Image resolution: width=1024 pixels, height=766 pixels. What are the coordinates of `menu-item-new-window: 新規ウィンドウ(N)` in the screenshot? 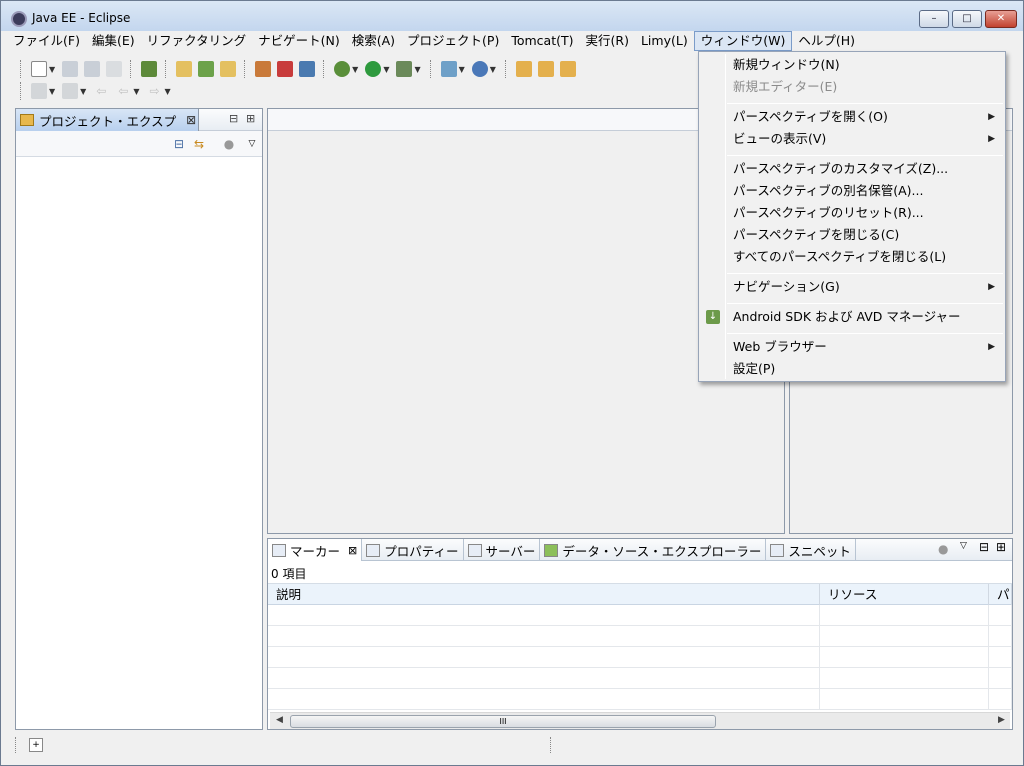 It's located at (786, 65).